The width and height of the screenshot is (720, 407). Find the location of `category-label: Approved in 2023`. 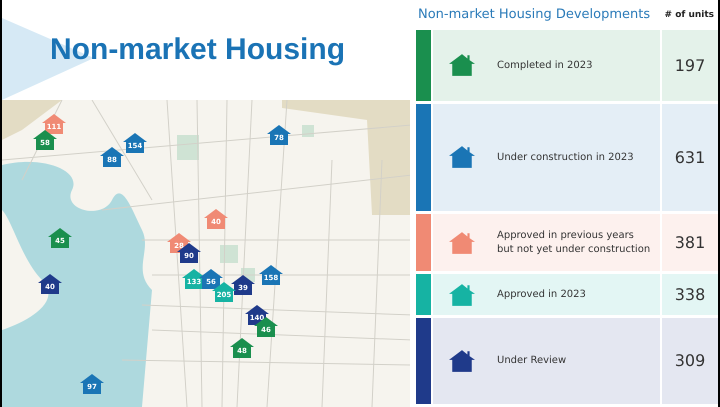

category-label: Approved in 2023 is located at coordinates (541, 295).